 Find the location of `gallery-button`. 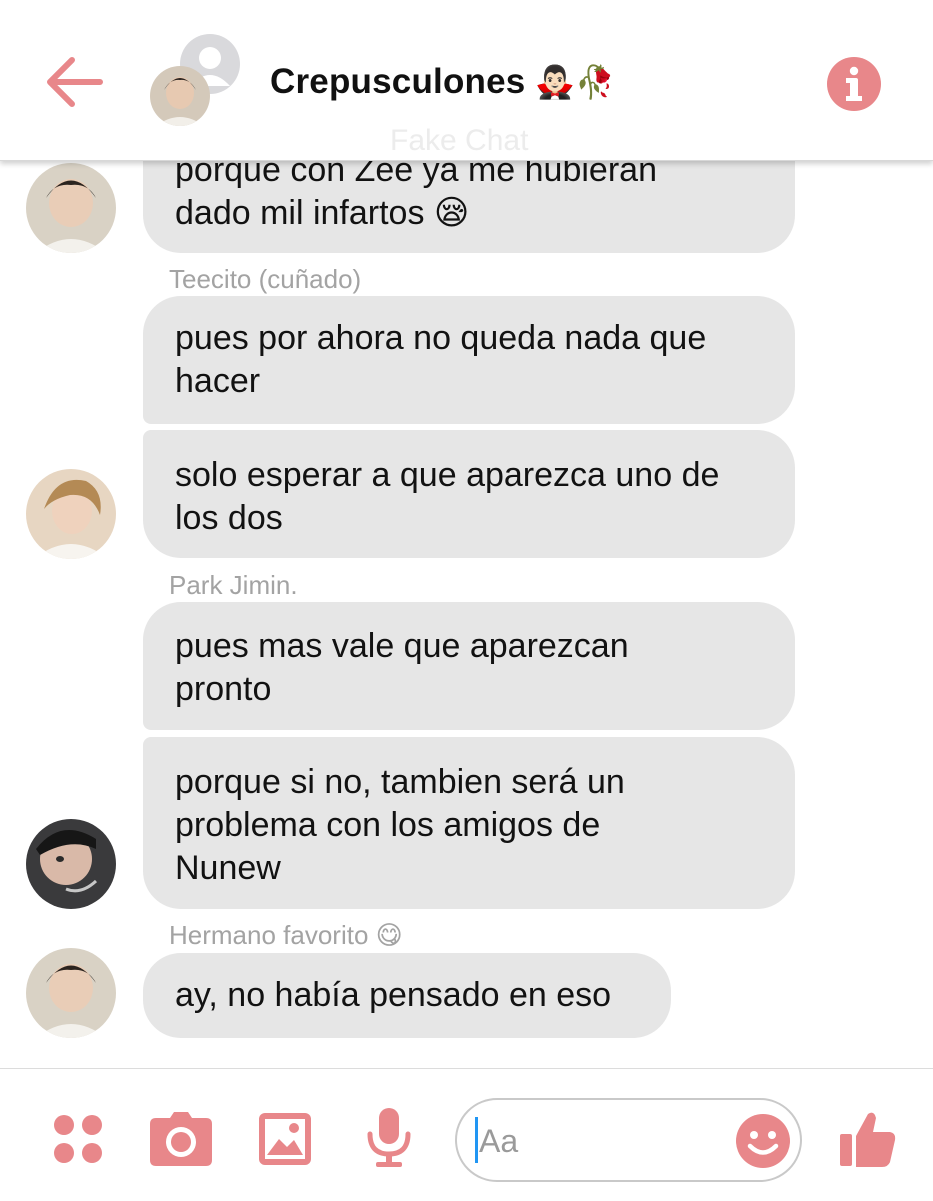

gallery-button is located at coordinates (285, 1141).